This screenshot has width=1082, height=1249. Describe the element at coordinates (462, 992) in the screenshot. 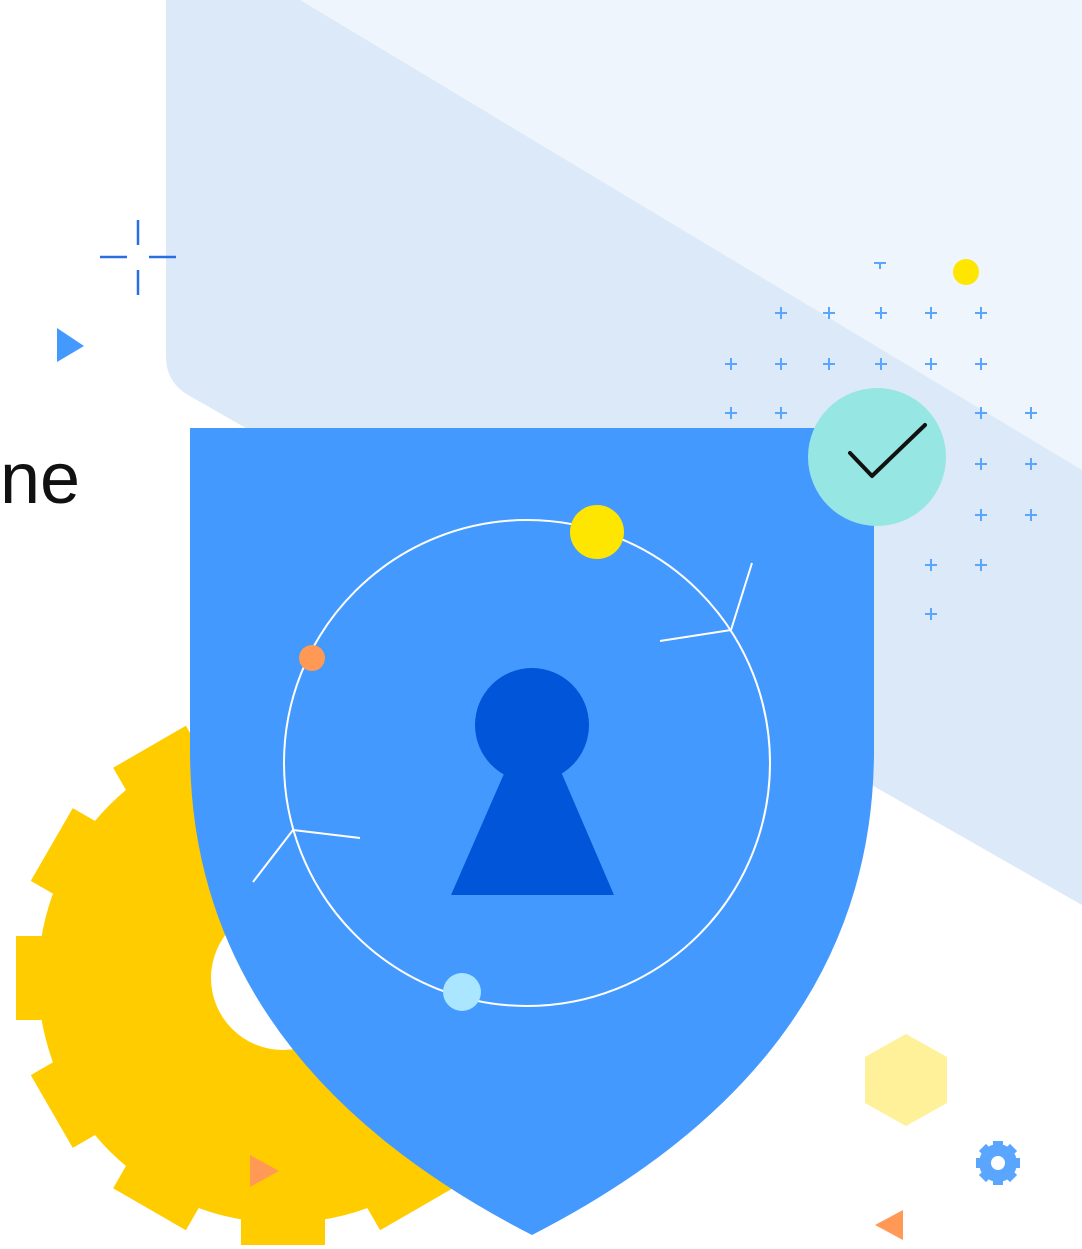

I see `cyan-orbit-dot` at that location.